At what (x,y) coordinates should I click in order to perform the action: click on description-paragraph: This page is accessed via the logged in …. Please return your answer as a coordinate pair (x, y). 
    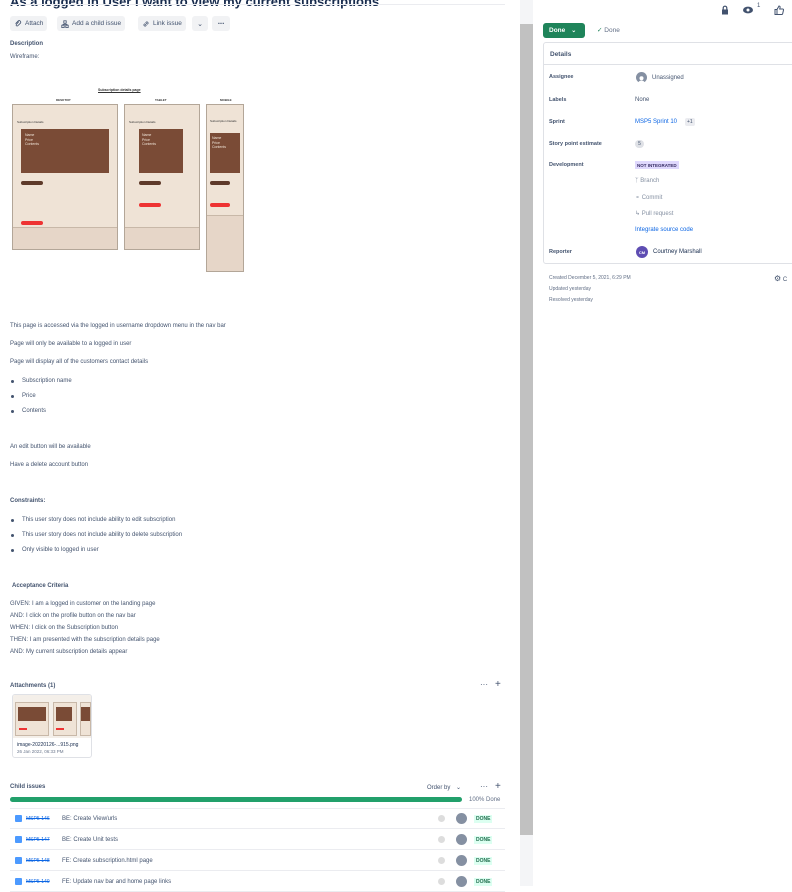
    Looking at the image, I should click on (118, 326).